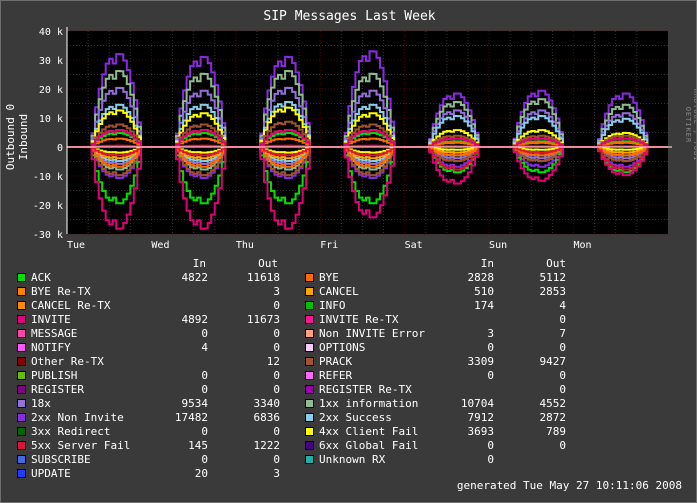 The width and height of the screenshot is (697, 503). Describe the element at coordinates (199, 263) in the screenshot. I see `legend-header-in: In` at that location.